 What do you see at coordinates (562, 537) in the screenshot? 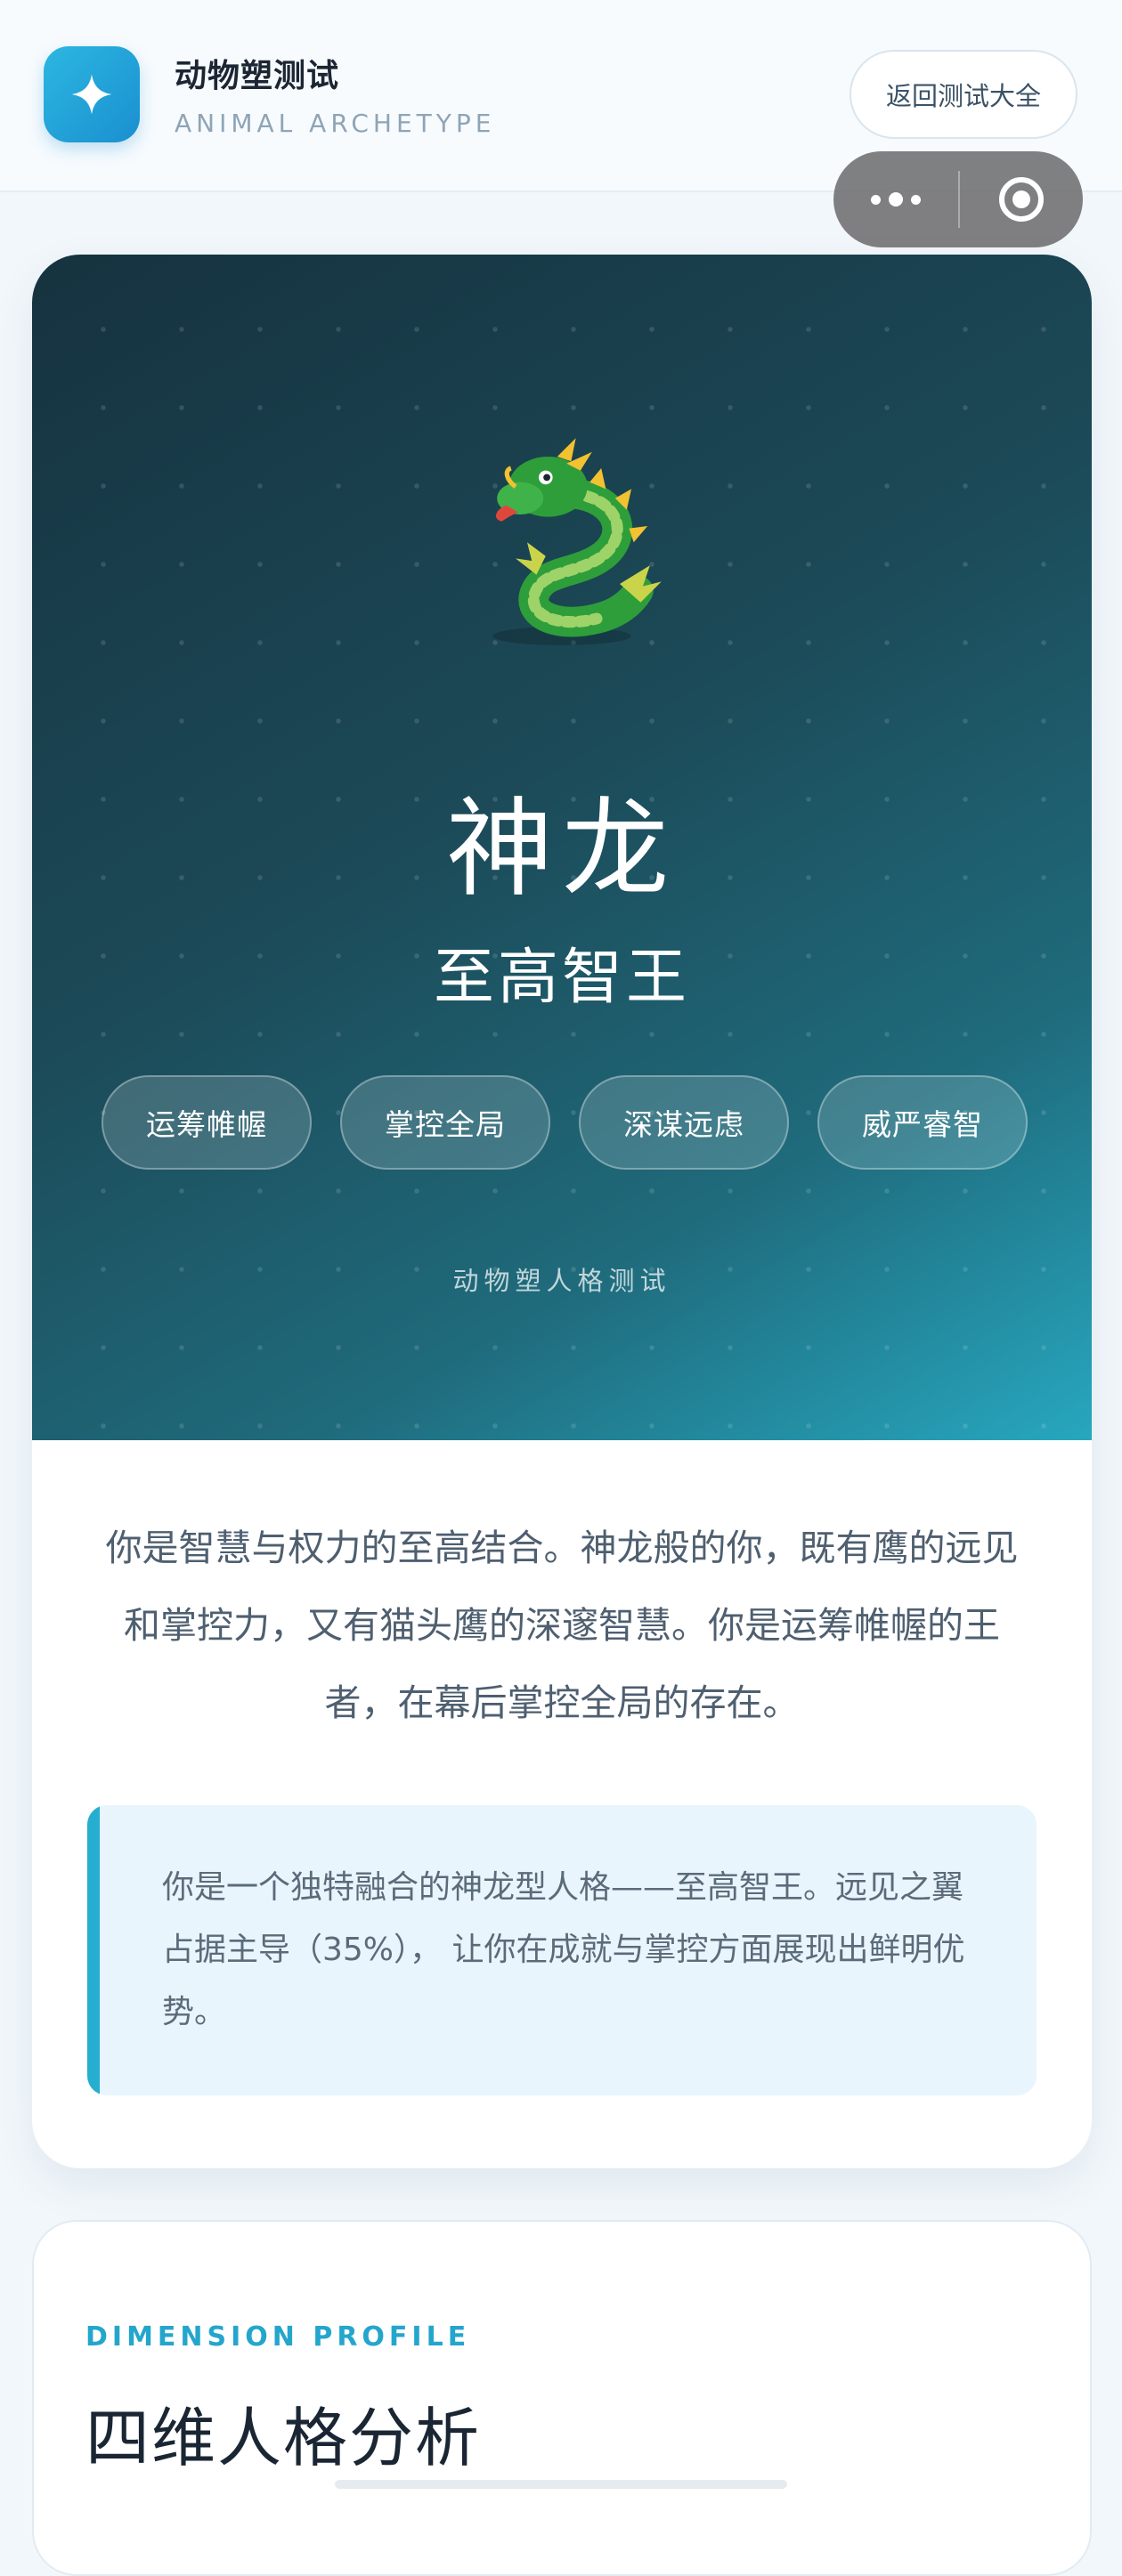
I see `dragon-emoji-icon` at bounding box center [562, 537].